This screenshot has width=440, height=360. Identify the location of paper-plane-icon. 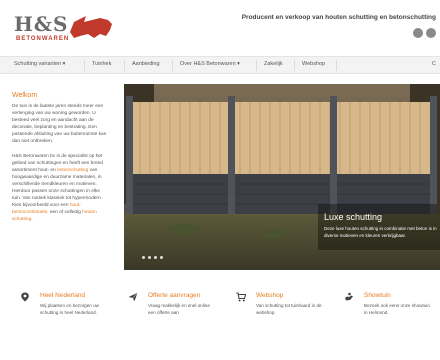
(133, 297).